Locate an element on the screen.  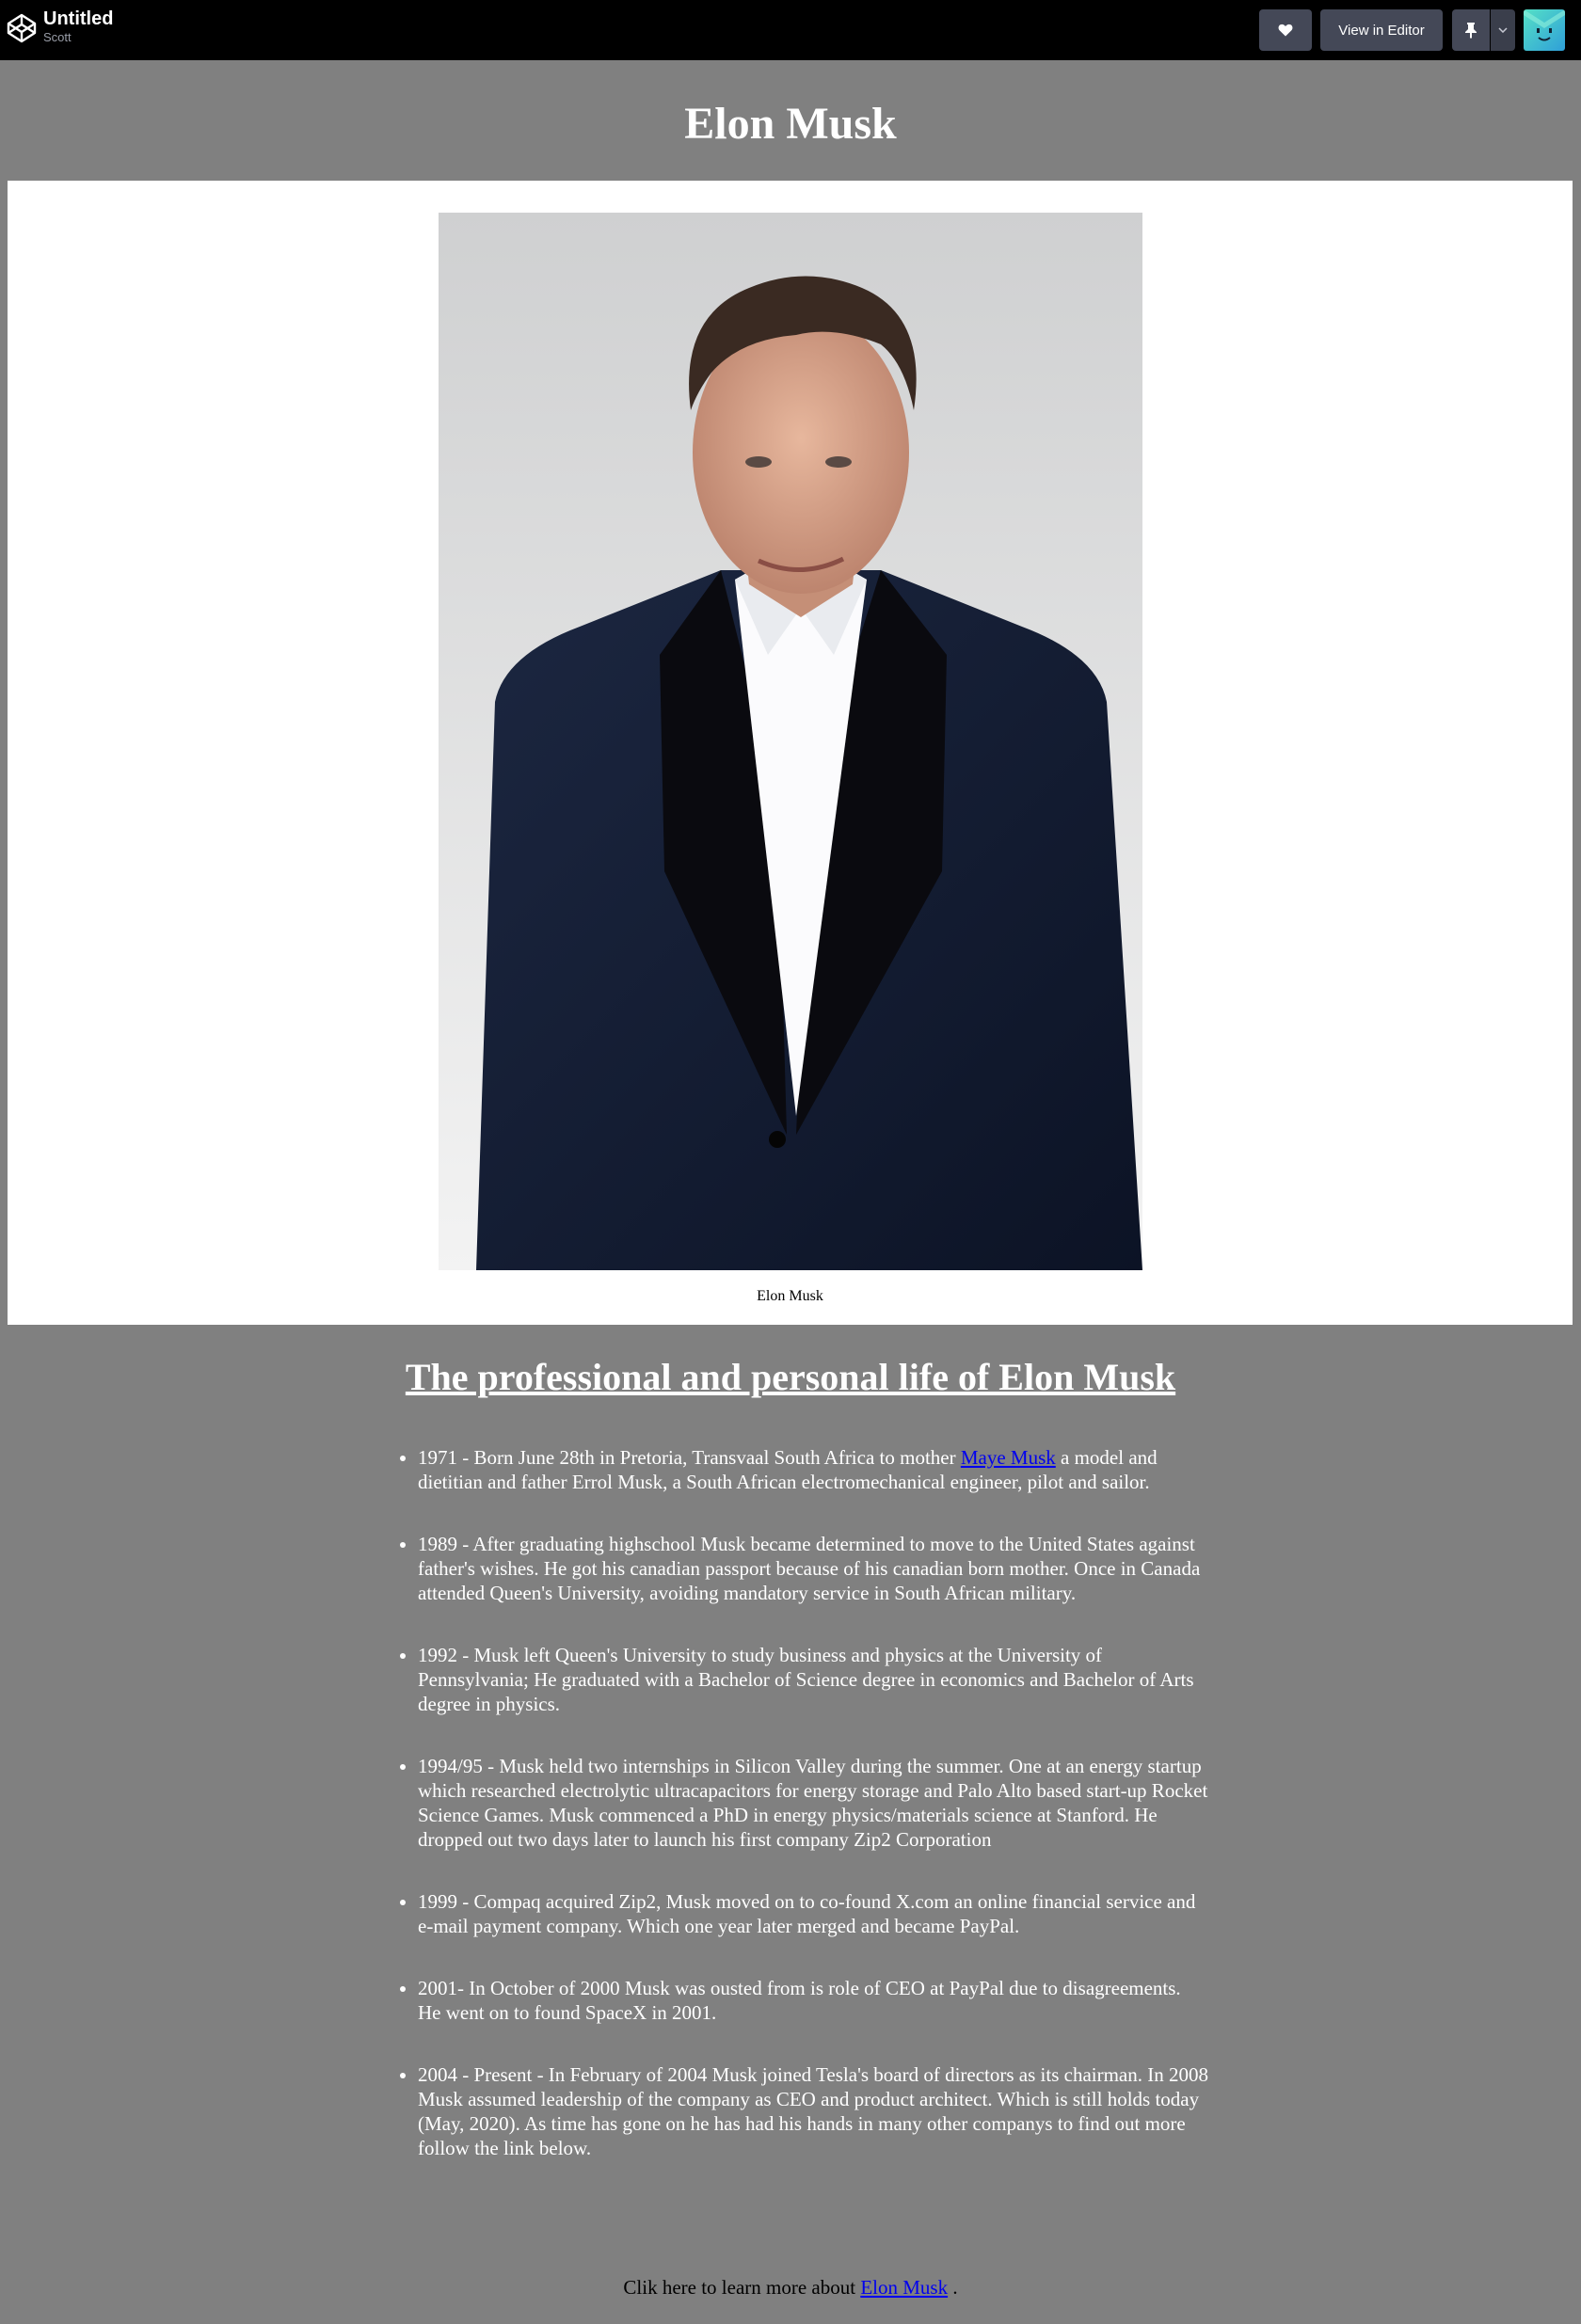
chevron-down-icon is located at coordinates (1503, 30).